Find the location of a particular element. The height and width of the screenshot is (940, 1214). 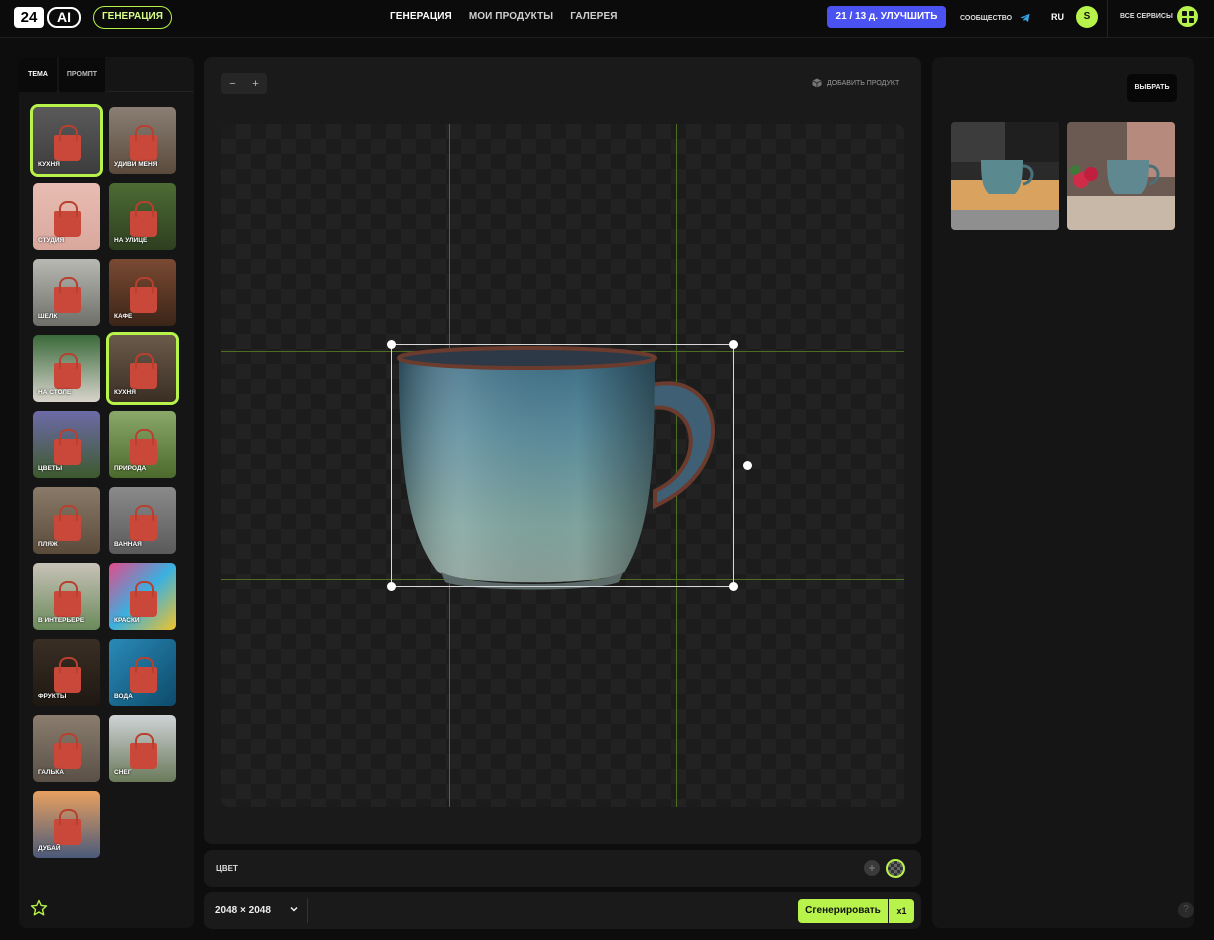

theme-item: КРАСКИ is located at coordinates (142, 596).